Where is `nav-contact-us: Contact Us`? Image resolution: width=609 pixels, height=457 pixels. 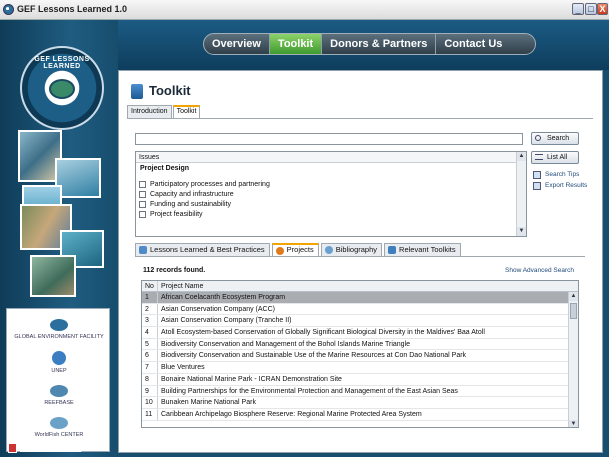 nav-contact-us: Contact Us is located at coordinates (473, 44).